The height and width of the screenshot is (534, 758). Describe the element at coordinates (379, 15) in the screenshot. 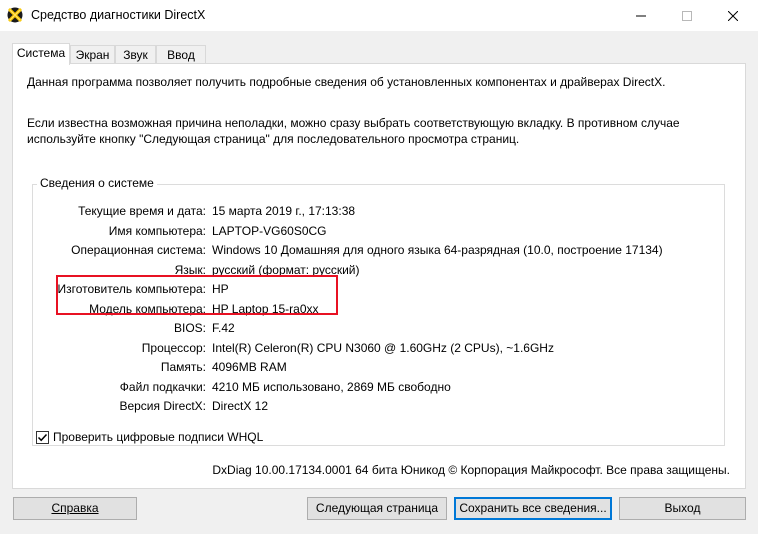

I see `title-bar: Средство диагностики DirectX` at that location.